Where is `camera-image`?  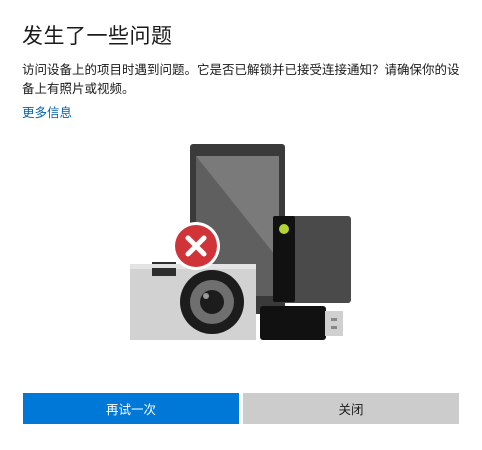
camera-image is located at coordinates (193, 301).